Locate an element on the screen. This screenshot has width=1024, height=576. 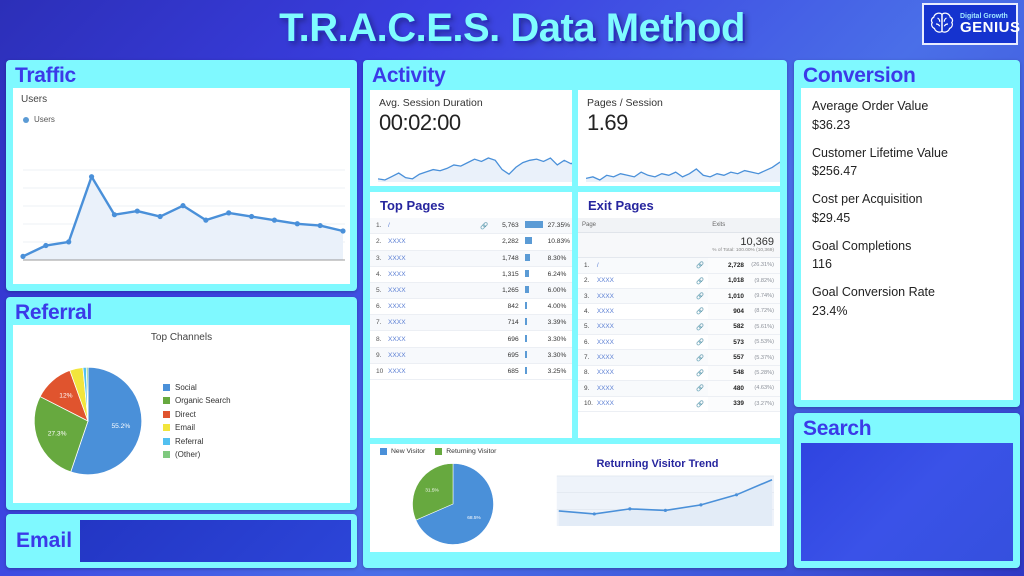
traffic-chart-label: Users is located at coordinates (34, 100).